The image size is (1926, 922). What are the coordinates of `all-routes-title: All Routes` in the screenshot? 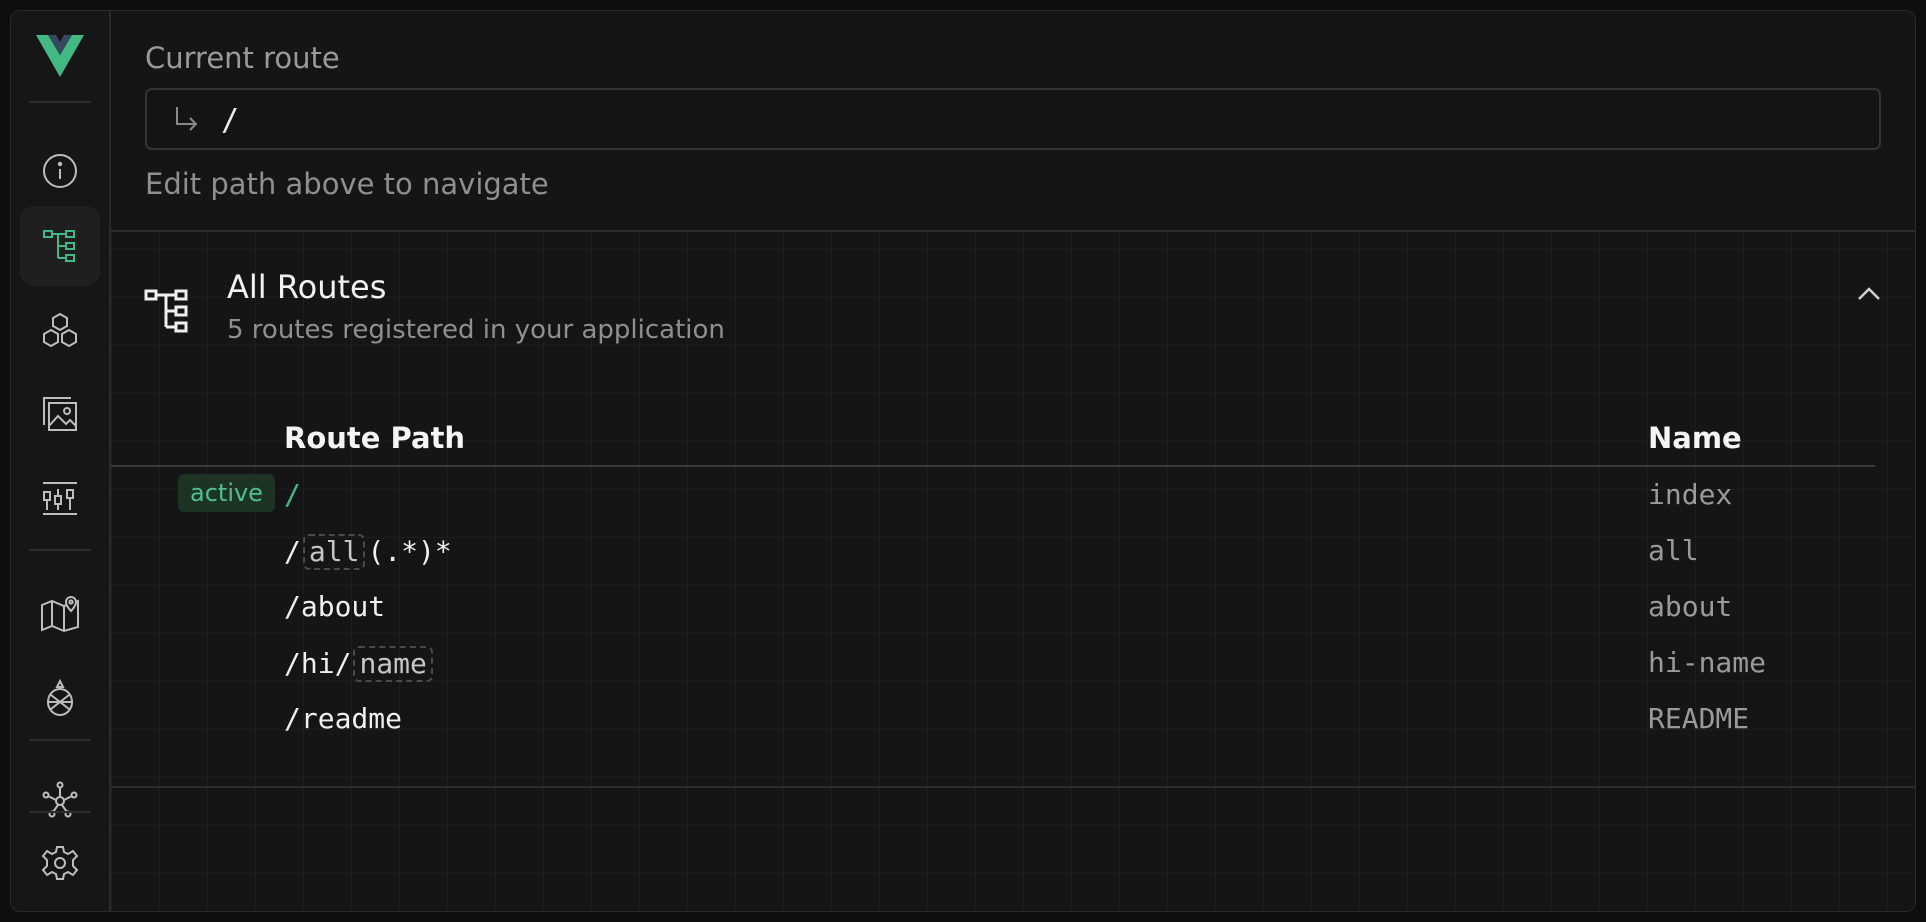 It's located at (307, 287).